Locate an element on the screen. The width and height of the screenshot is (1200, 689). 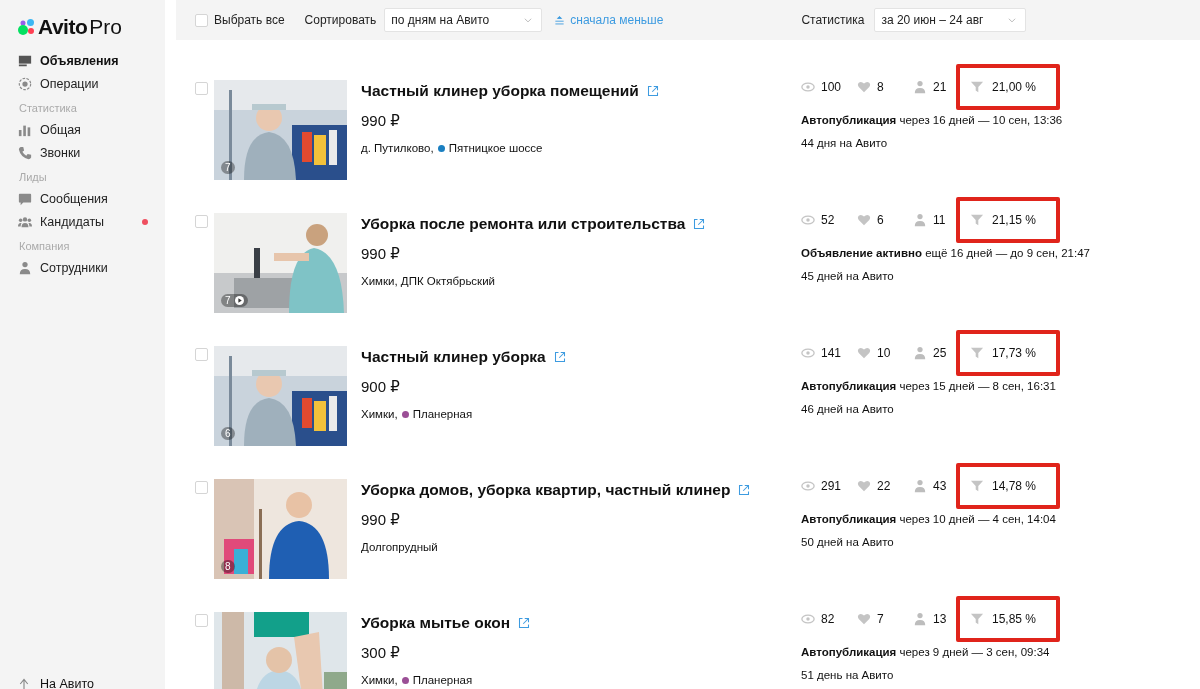
logo-icon is located at coordinates (27, 27).